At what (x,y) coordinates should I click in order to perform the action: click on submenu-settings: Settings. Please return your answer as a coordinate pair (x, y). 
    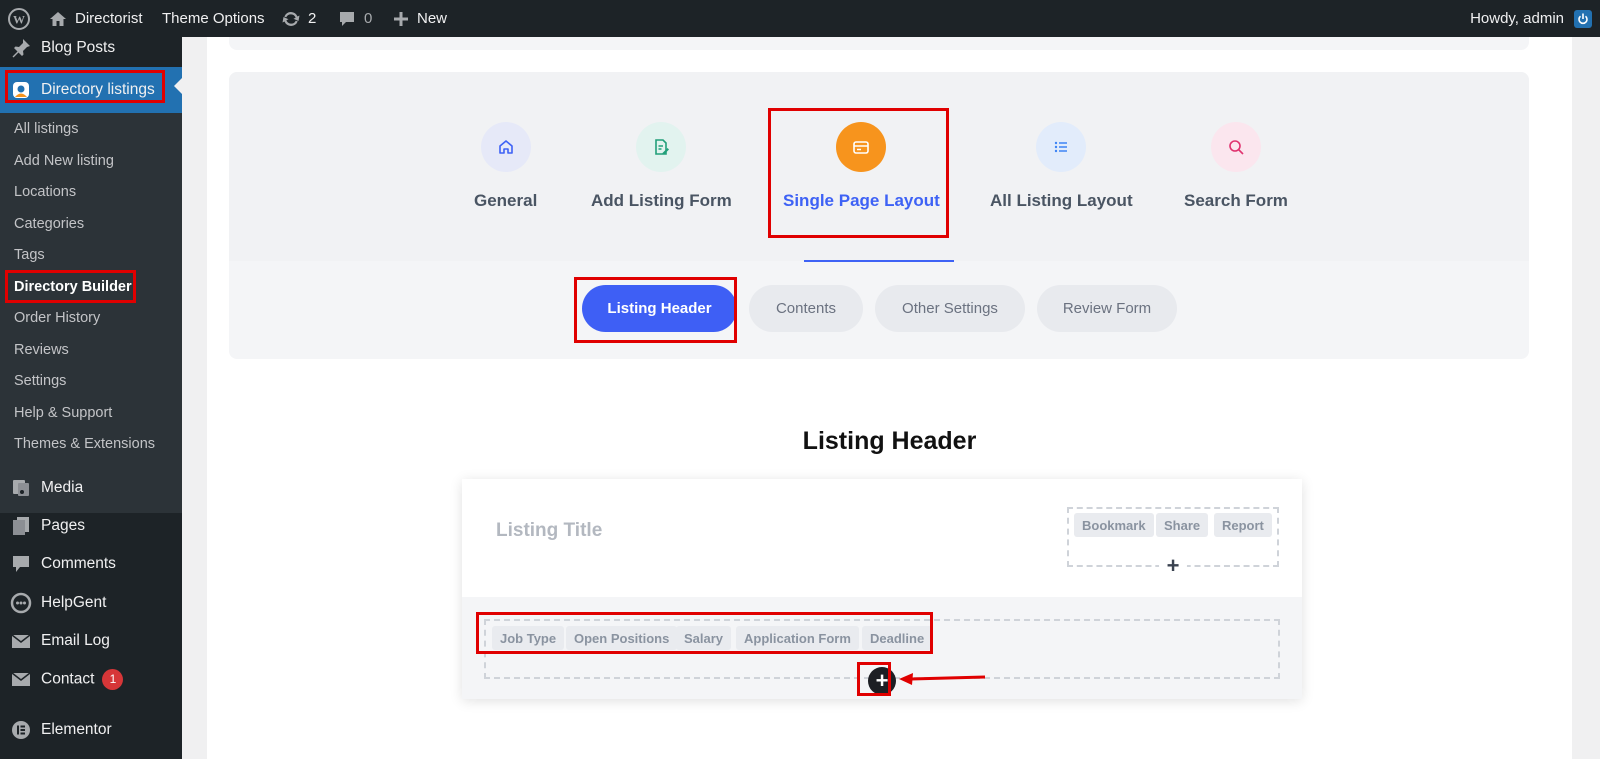
    Looking at the image, I should click on (40, 381).